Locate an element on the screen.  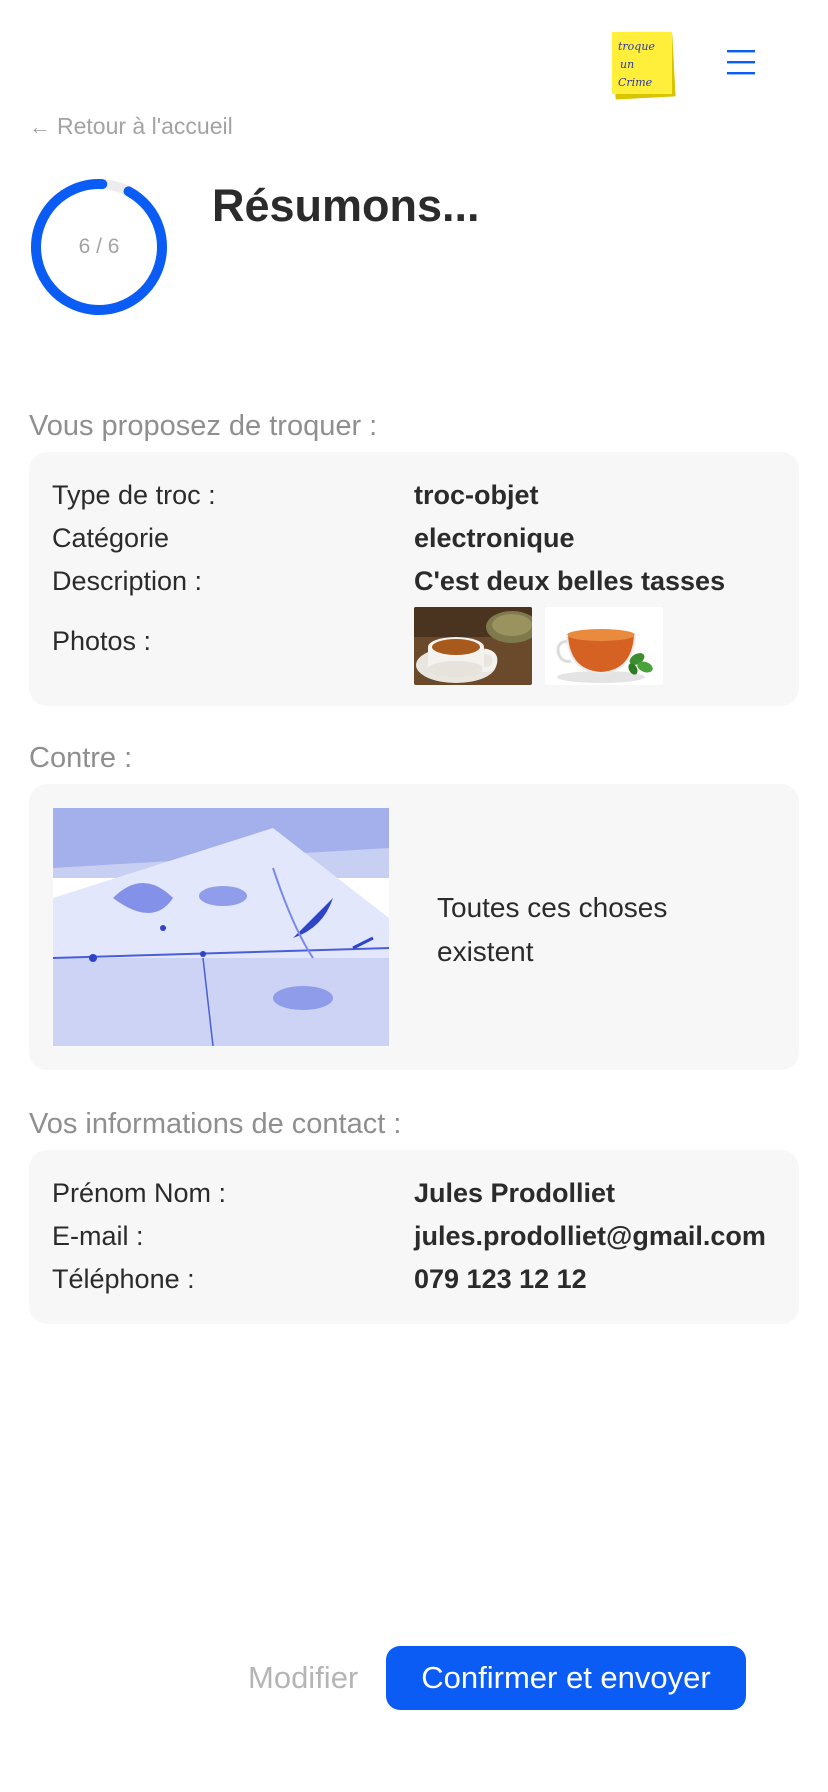
row-label: Description : is located at coordinates (127, 581).